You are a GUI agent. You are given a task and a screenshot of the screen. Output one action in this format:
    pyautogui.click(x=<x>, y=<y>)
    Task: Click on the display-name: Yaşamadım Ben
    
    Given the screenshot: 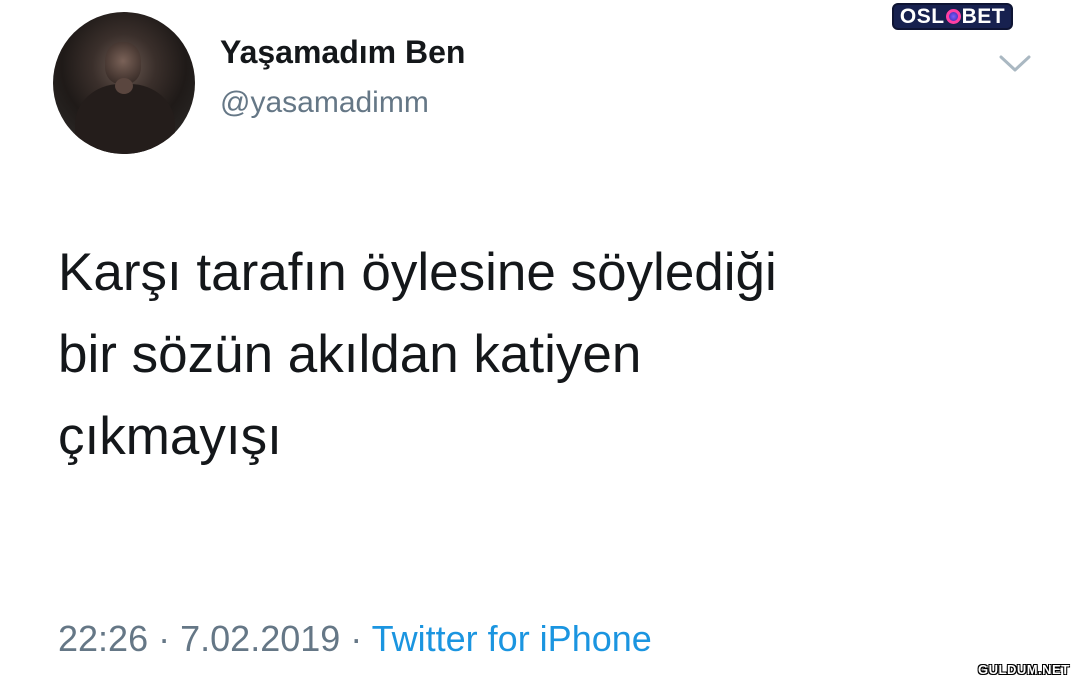 What is the action you would take?
    pyautogui.click(x=342, y=52)
    